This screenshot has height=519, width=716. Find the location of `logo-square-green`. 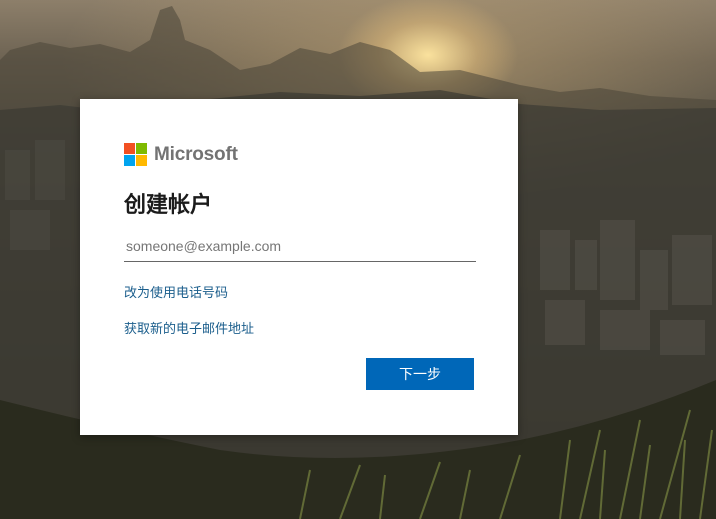

logo-square-green is located at coordinates (141, 148).